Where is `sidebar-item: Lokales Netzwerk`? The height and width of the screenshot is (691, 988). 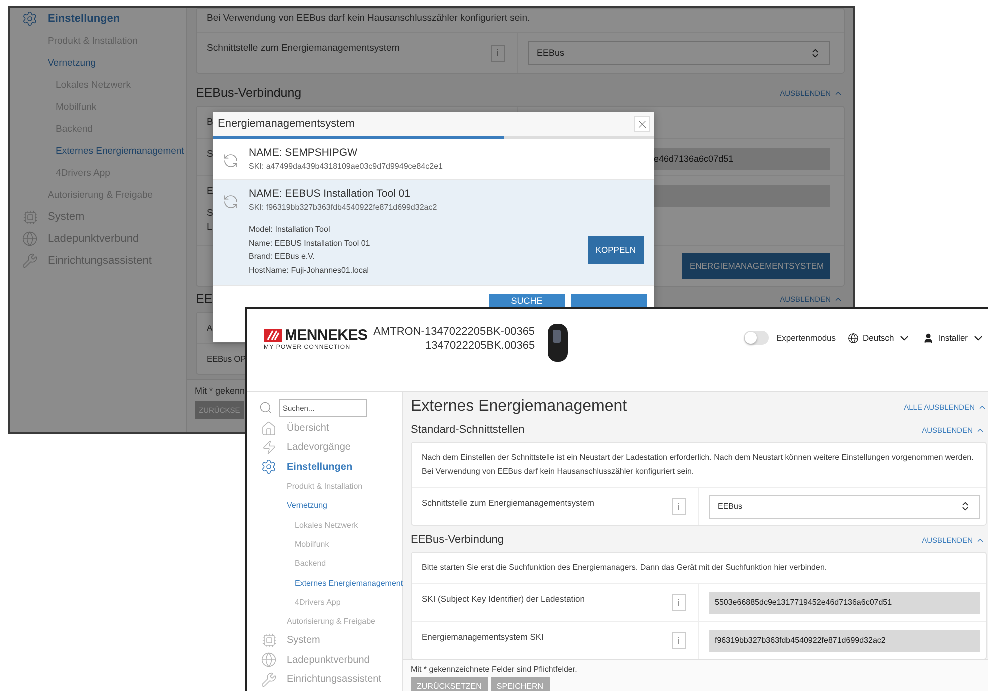
sidebar-item: Lokales Netzwerk is located at coordinates (330, 525).